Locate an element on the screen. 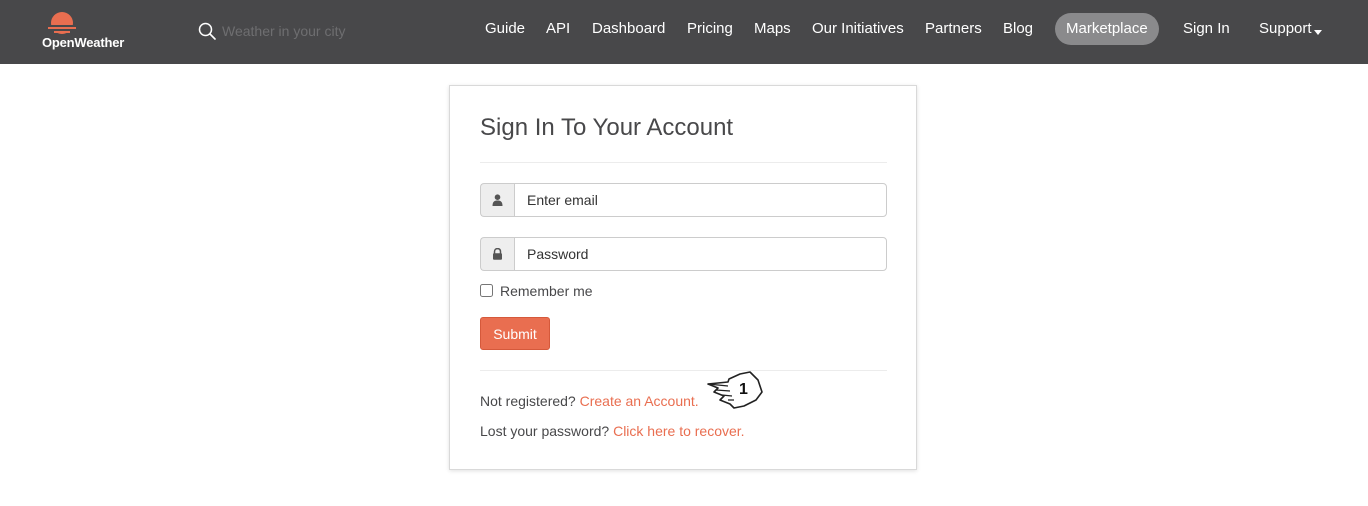  openweather-logo-icon is located at coordinates (62, 23).